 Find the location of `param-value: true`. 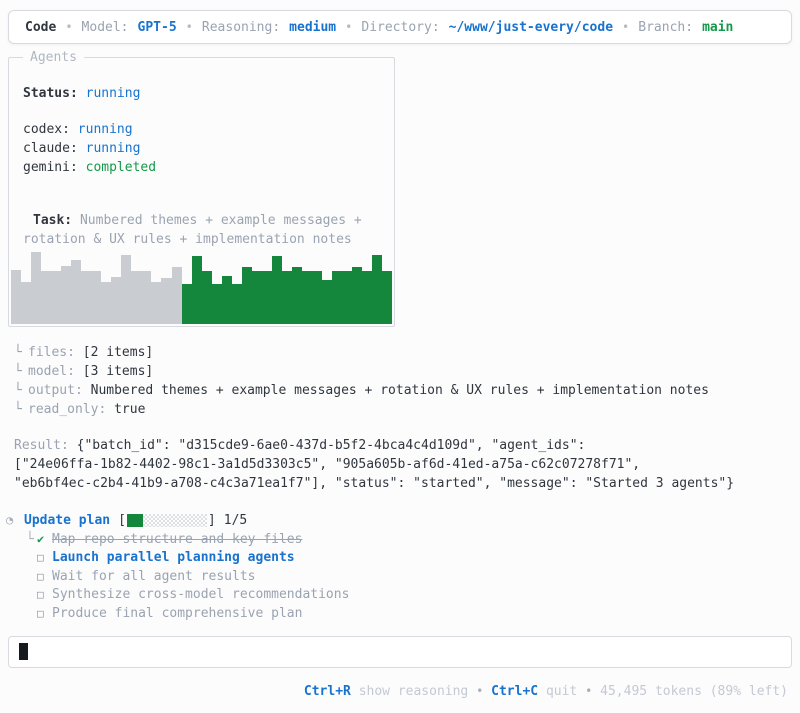

param-value: true is located at coordinates (130, 409).